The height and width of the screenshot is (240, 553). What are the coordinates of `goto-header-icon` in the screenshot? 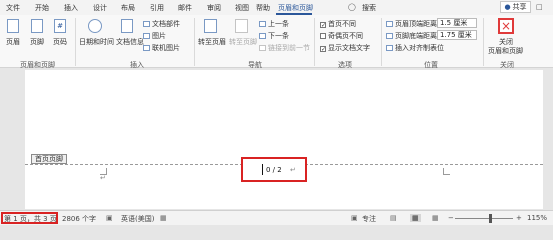 It's located at (210, 26).